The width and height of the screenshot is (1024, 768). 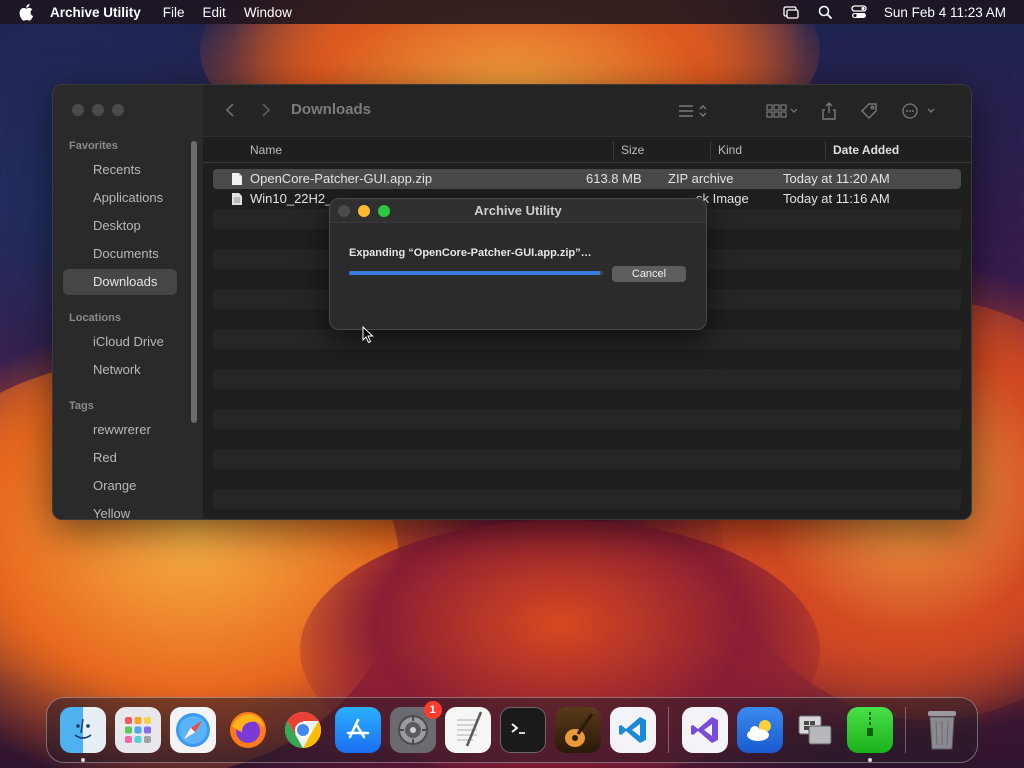 I want to click on sidebar-item-downloads: Downloads, so click(x=120, y=282).